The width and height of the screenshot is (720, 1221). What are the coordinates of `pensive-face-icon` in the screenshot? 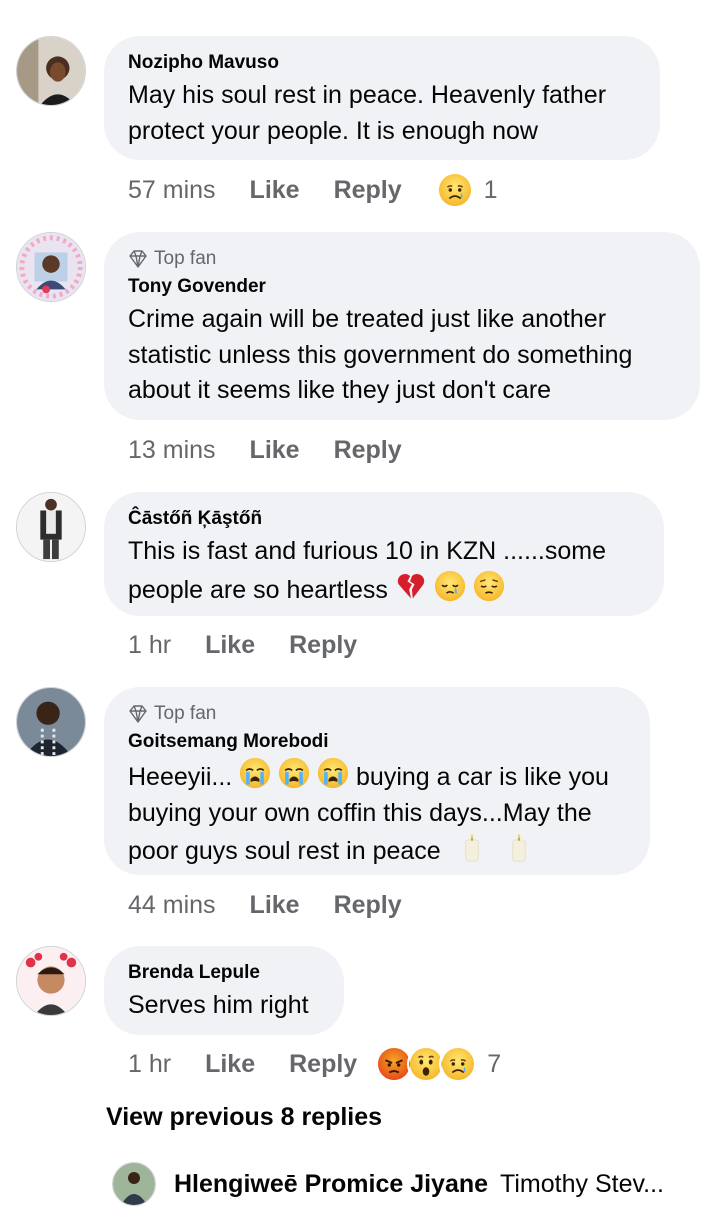 It's located at (489, 586).